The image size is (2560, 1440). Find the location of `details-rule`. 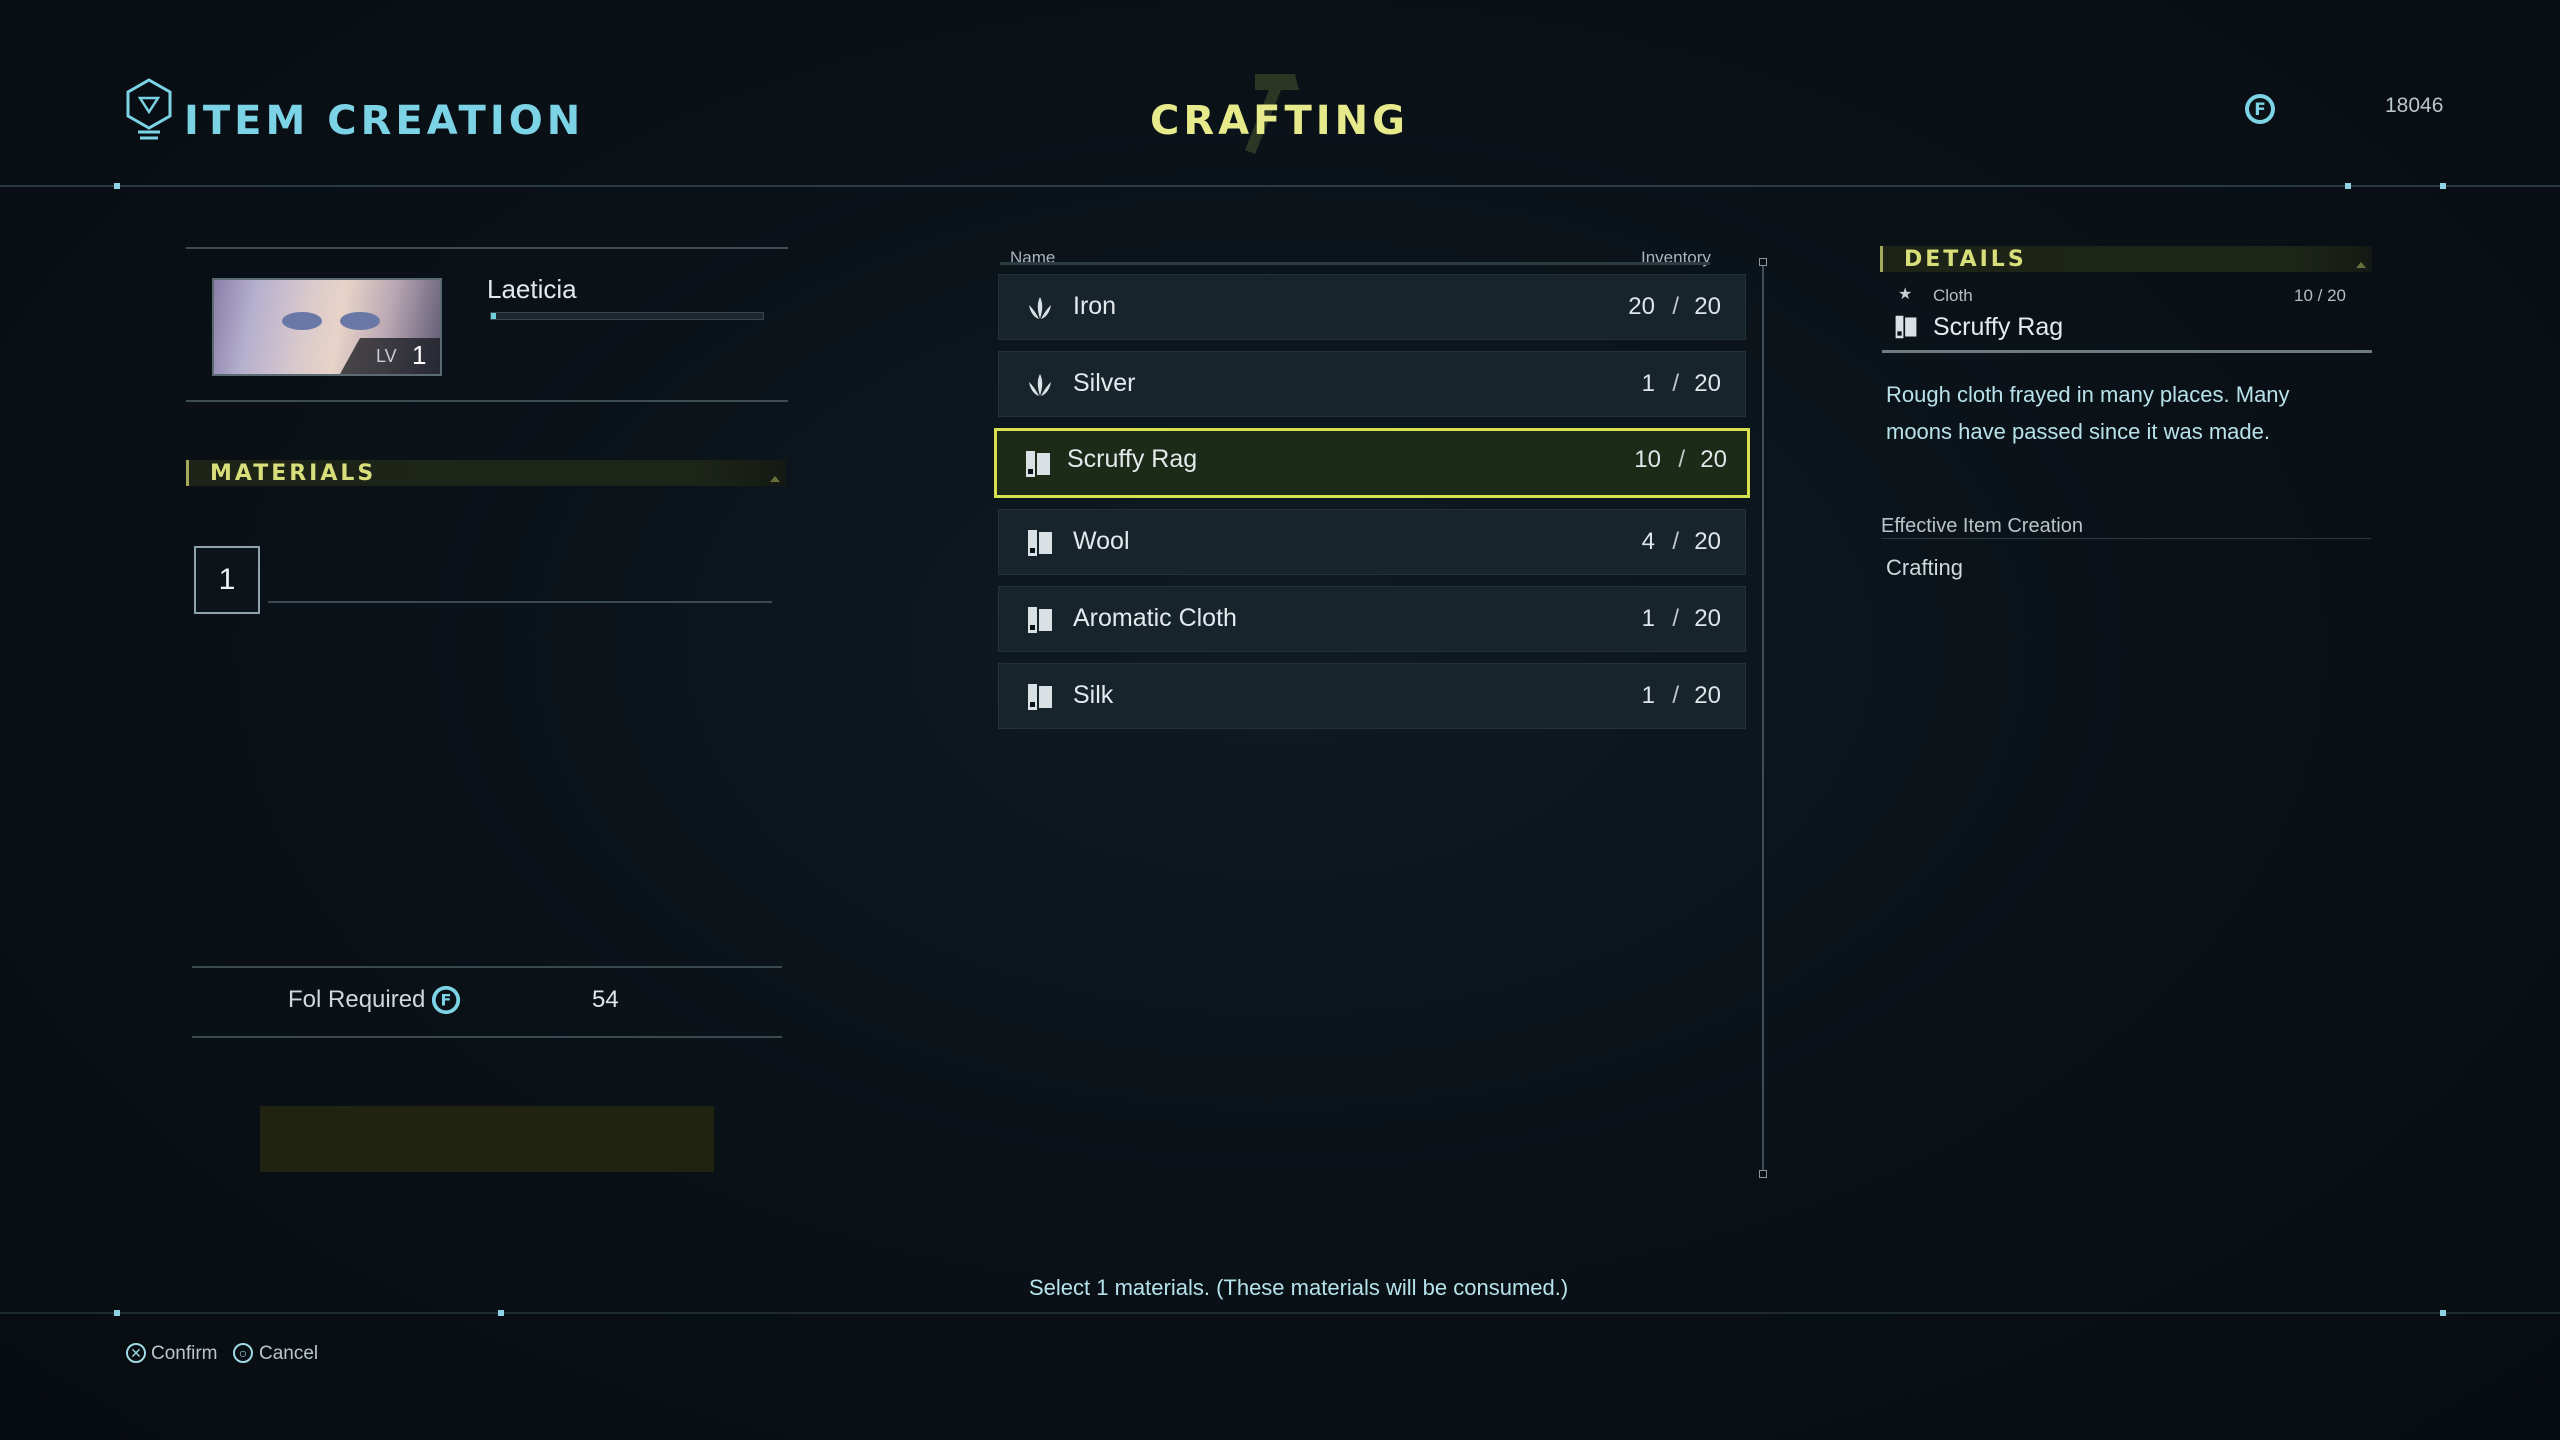

details-rule is located at coordinates (2127, 351).